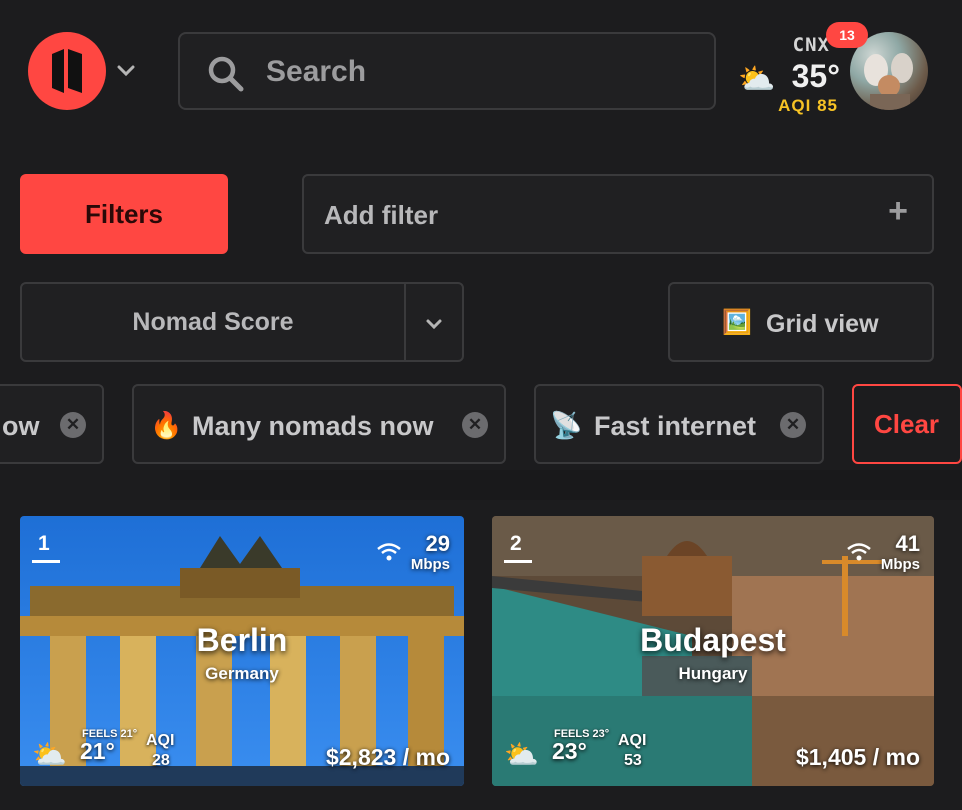 The width and height of the screenshot is (962, 810). What do you see at coordinates (827, 105) in the screenshot?
I see `aqi-value: 85` at bounding box center [827, 105].